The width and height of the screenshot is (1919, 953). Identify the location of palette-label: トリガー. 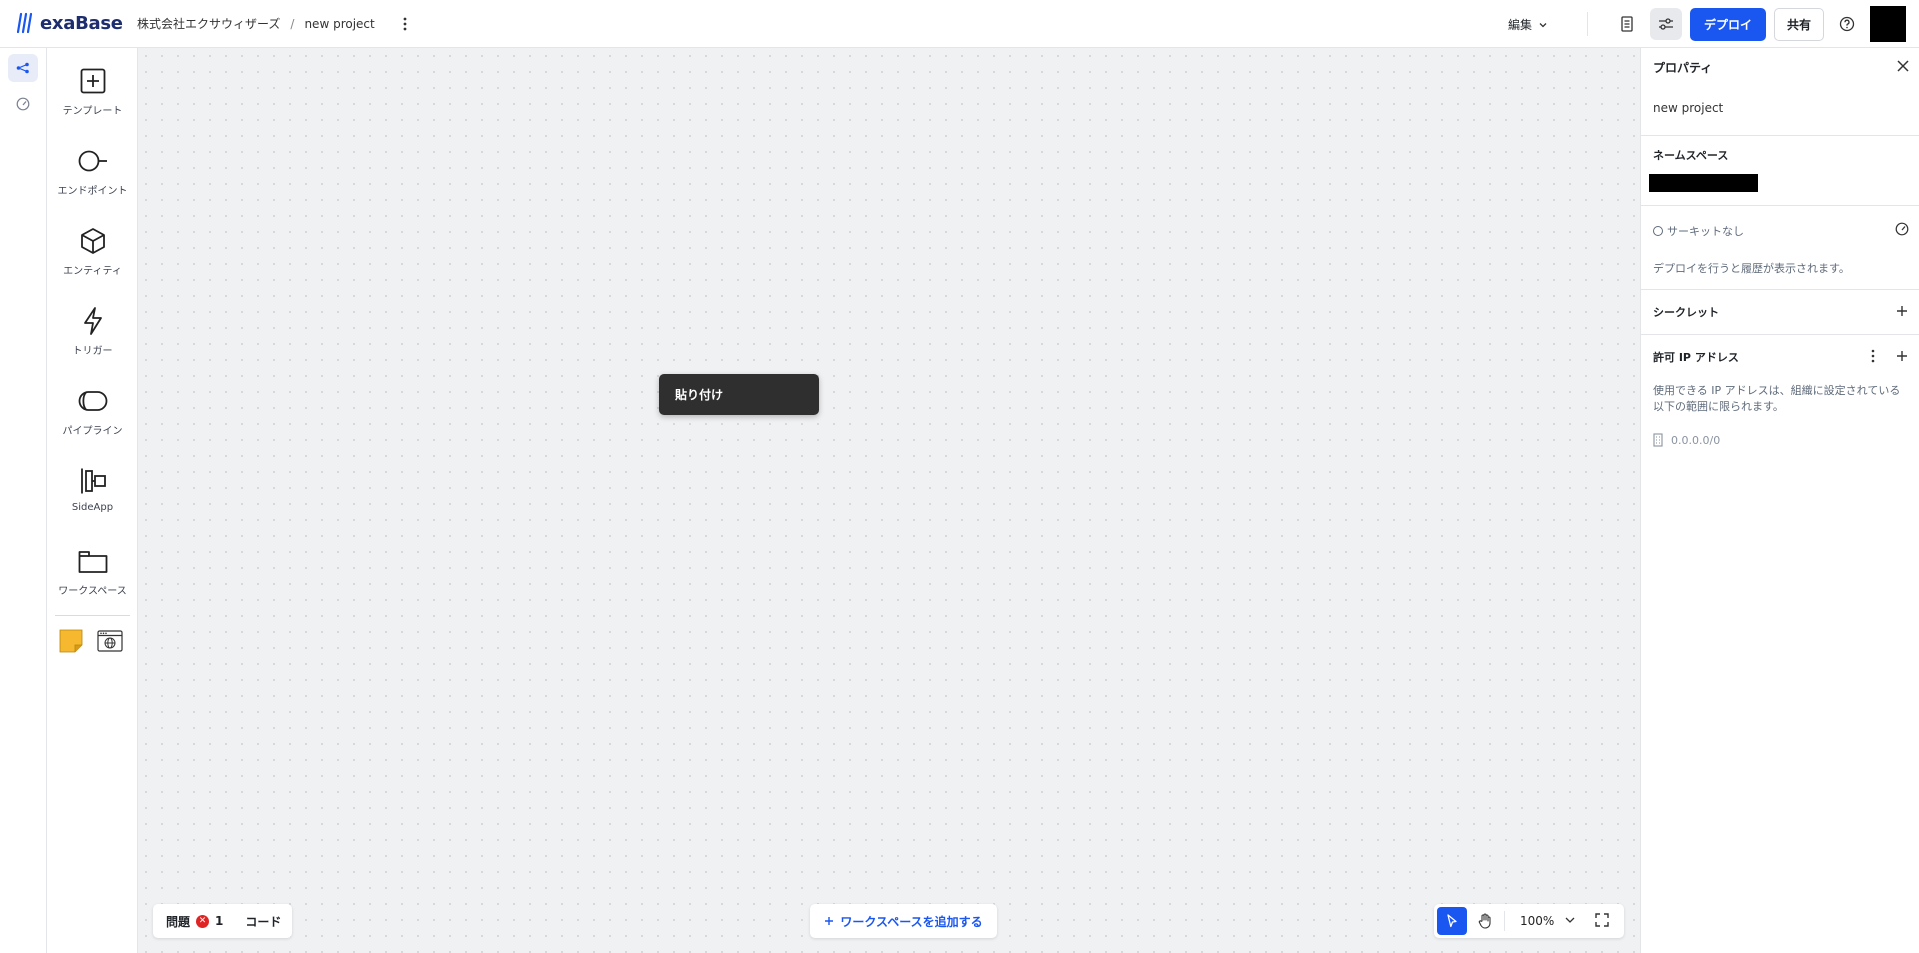
(92, 351).